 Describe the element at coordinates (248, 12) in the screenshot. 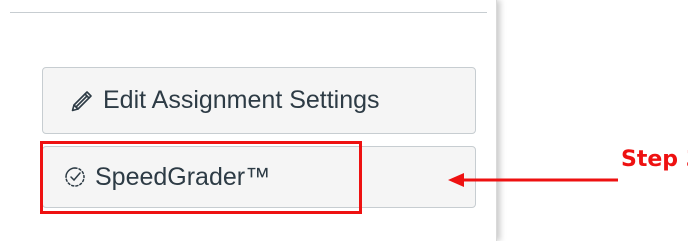

I see `divider` at that location.